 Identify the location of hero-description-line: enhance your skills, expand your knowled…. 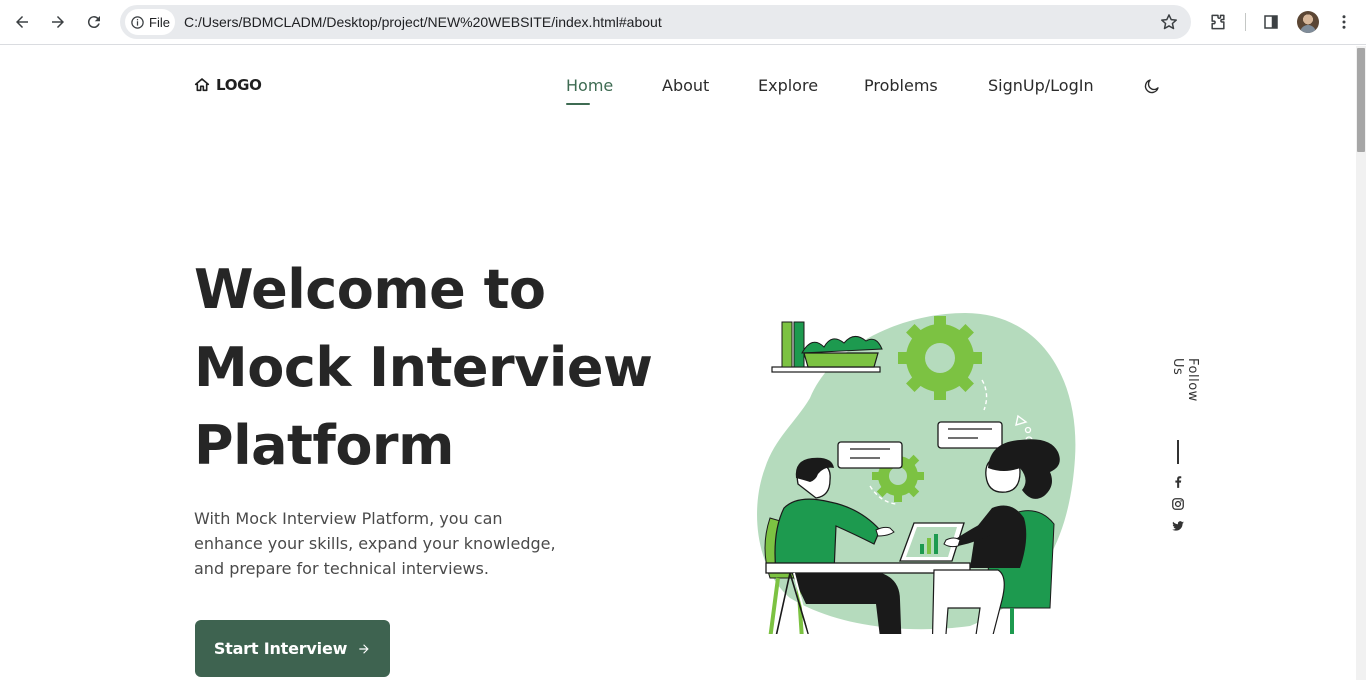
(375, 543).